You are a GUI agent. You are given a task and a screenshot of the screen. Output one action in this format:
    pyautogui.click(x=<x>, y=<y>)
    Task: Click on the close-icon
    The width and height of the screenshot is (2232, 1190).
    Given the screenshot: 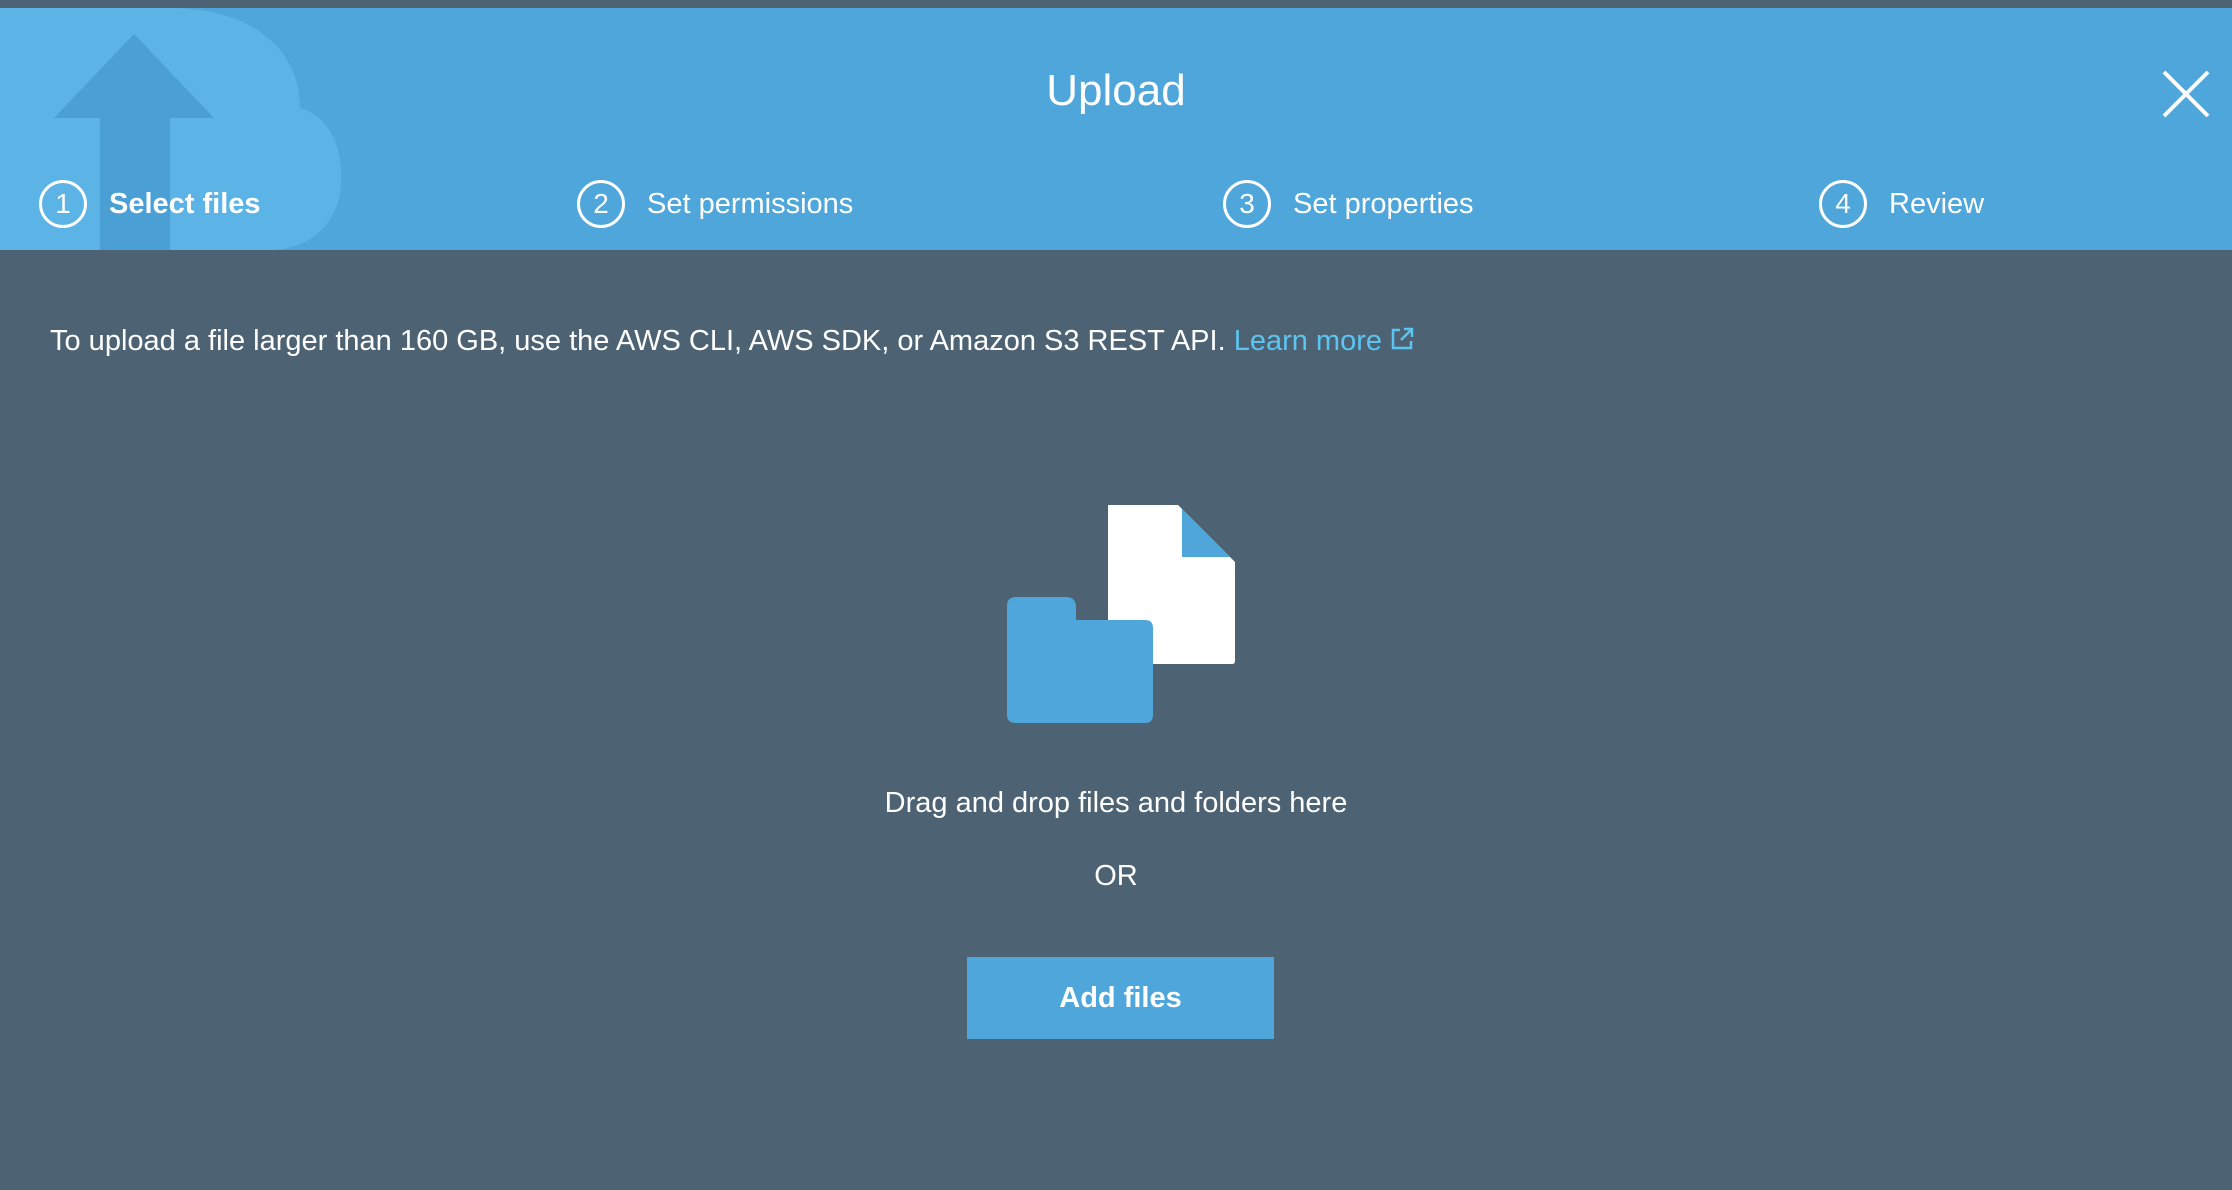 What is the action you would take?
    pyautogui.click(x=2186, y=94)
    